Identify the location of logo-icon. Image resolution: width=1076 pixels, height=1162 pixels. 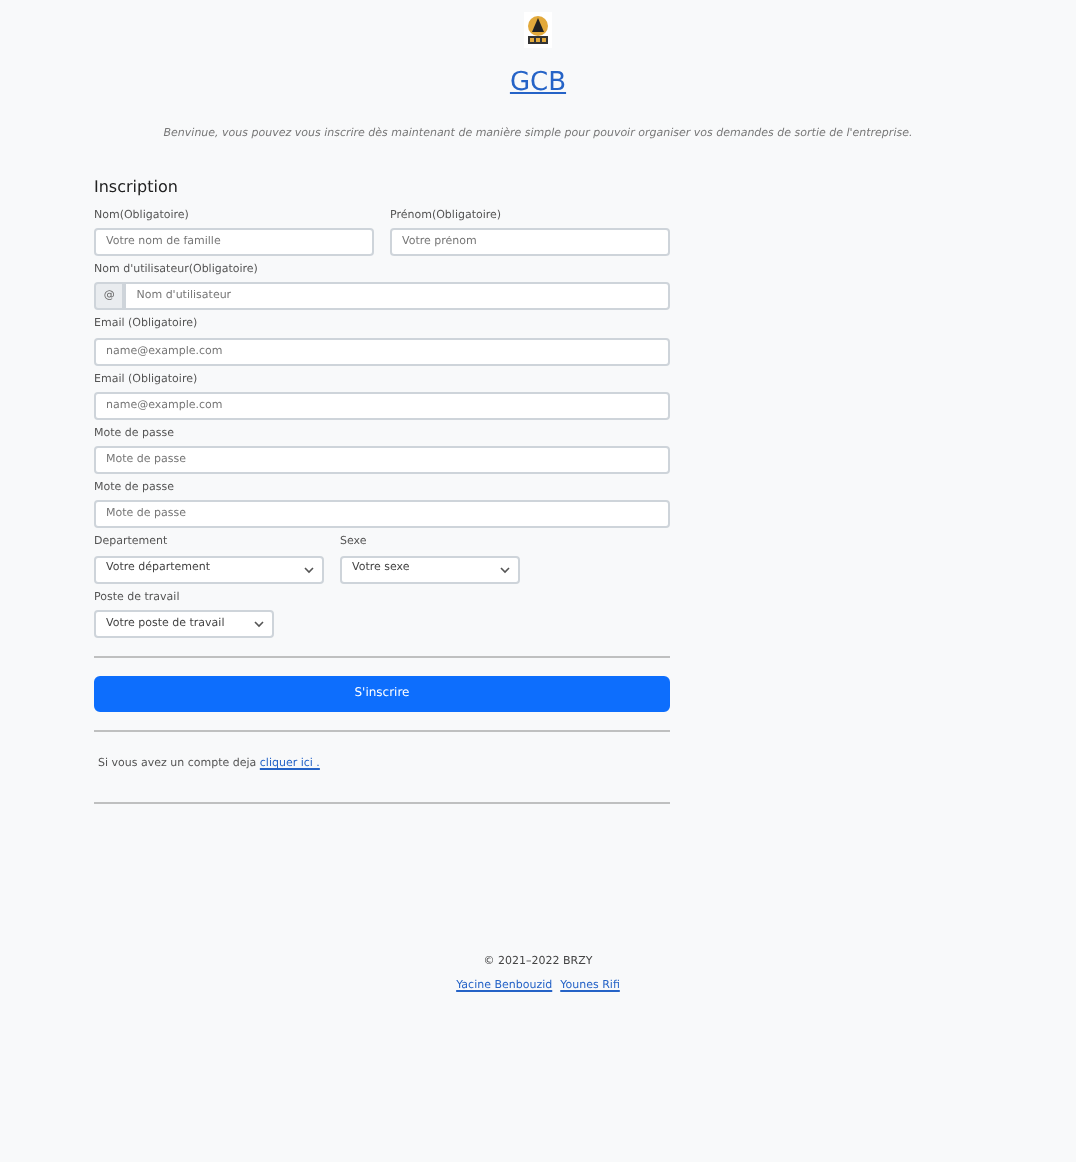
(538, 30).